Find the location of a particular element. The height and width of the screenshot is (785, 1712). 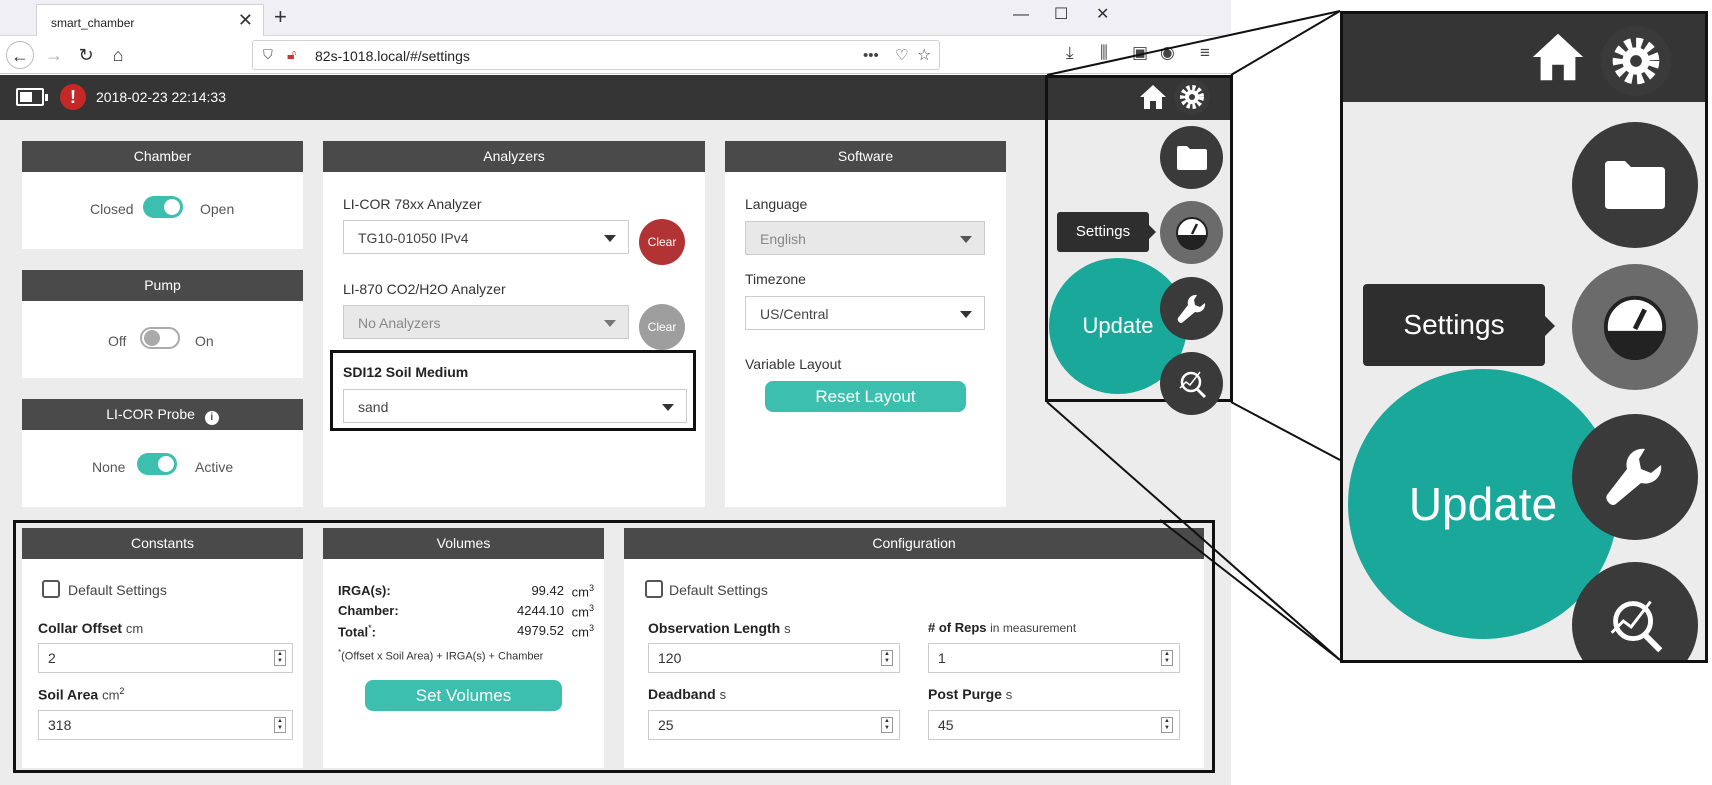

zoom-tooltip-arrow is located at coordinates (1550, 326).